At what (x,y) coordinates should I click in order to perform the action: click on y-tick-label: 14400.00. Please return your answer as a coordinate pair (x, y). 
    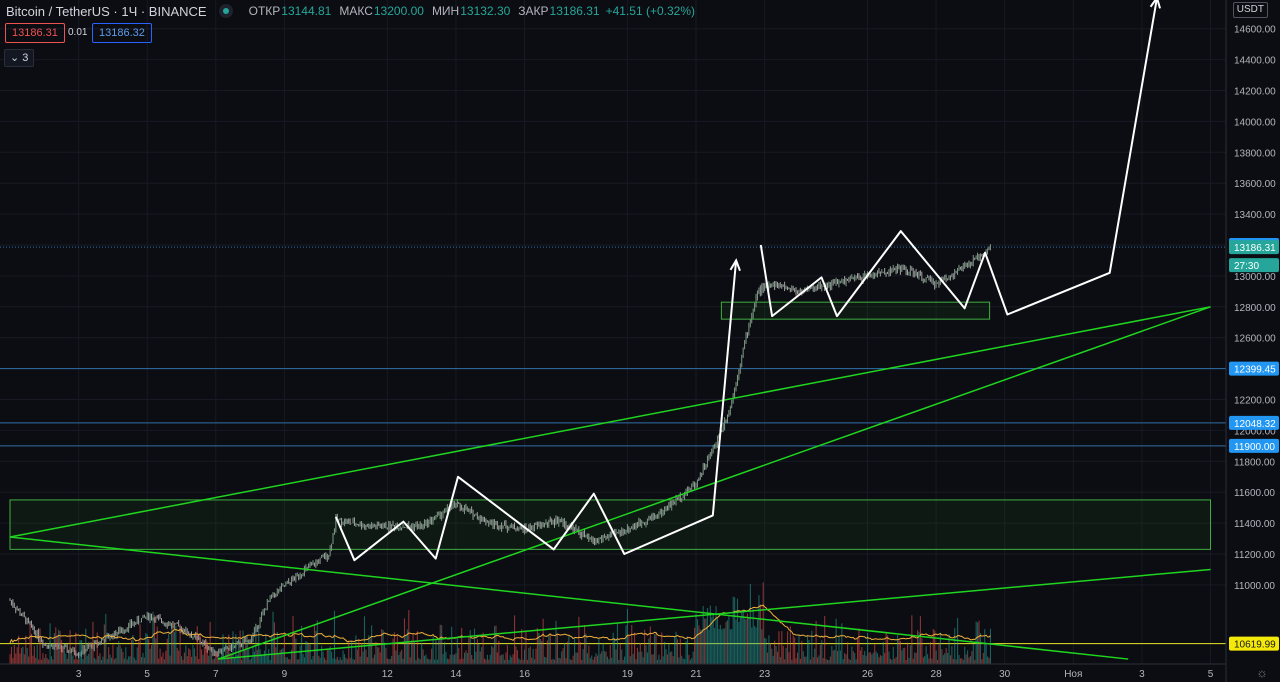
    Looking at the image, I should click on (1255, 61).